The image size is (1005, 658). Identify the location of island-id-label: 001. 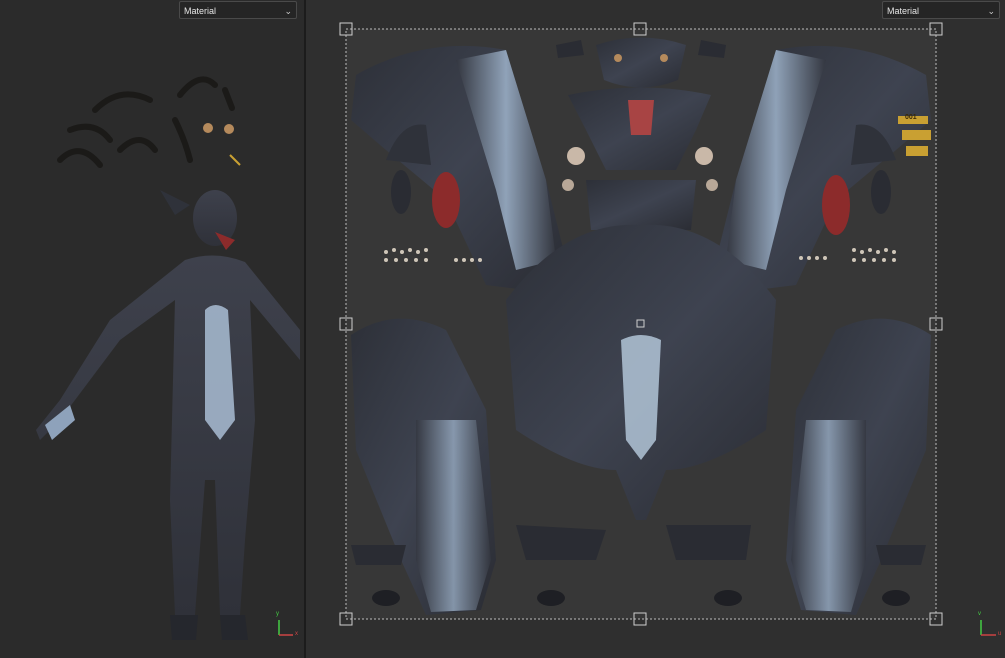
(911, 117).